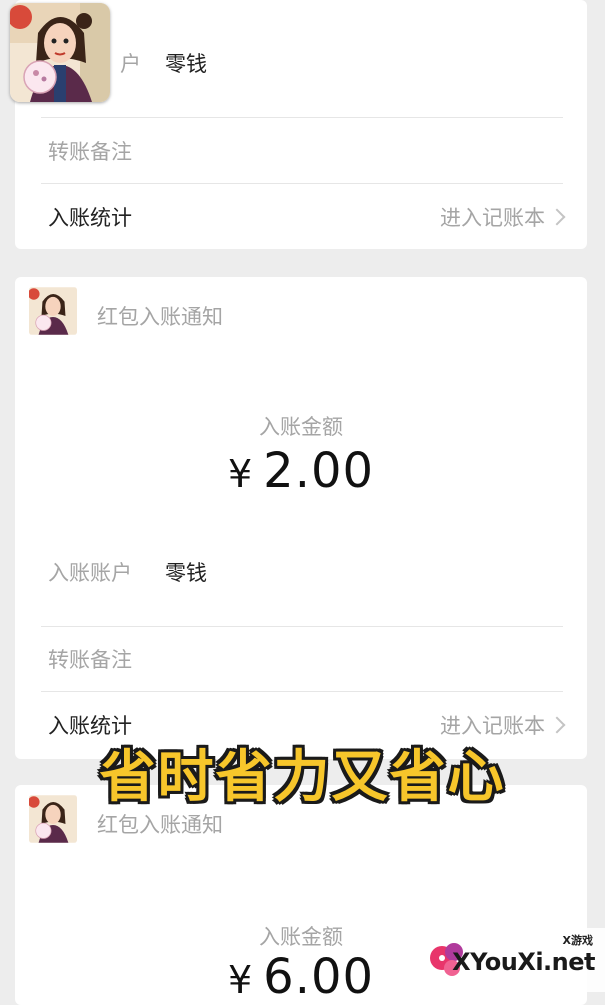 This screenshot has width=605, height=1005. I want to click on watermark-small-text: X游戏, so click(577, 940).